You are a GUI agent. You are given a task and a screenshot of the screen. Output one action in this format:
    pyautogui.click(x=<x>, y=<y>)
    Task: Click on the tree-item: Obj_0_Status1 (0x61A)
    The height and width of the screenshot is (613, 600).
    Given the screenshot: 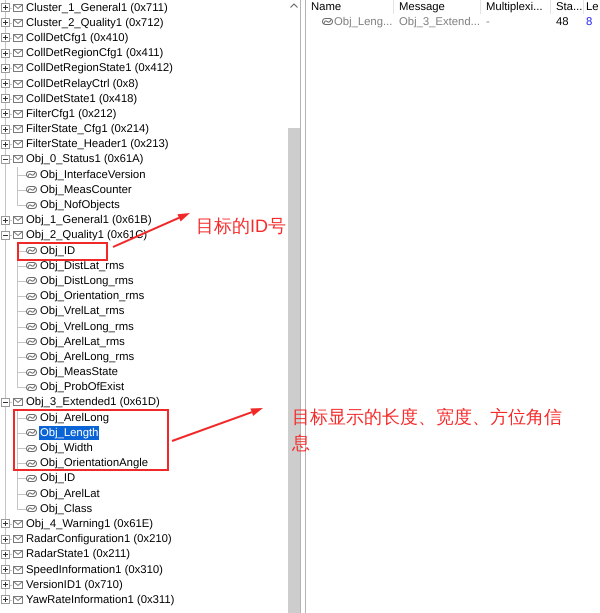 What is the action you would take?
    pyautogui.click(x=84, y=159)
    